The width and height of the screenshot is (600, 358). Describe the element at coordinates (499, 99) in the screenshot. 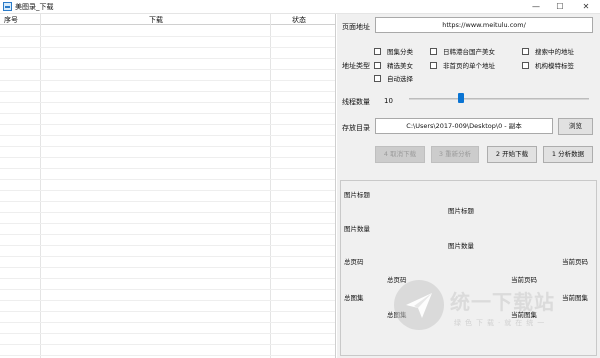

I see `threads-slider-track` at that location.